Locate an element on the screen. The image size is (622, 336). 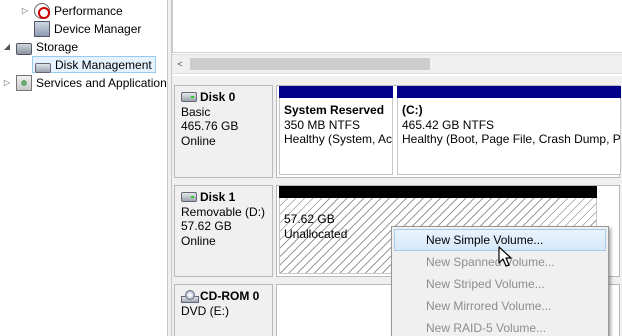
disk-size: 57.62 GB is located at coordinates (206, 226).